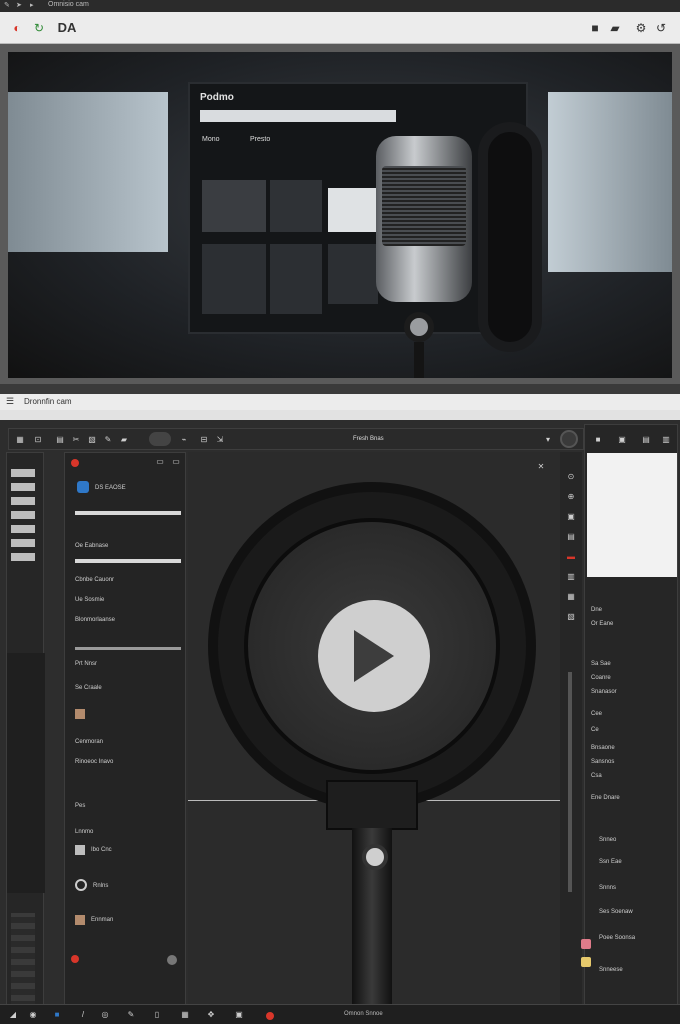  Describe the element at coordinates (239, 1015) in the screenshot. I see `bottom-image-icon: ▣` at that location.